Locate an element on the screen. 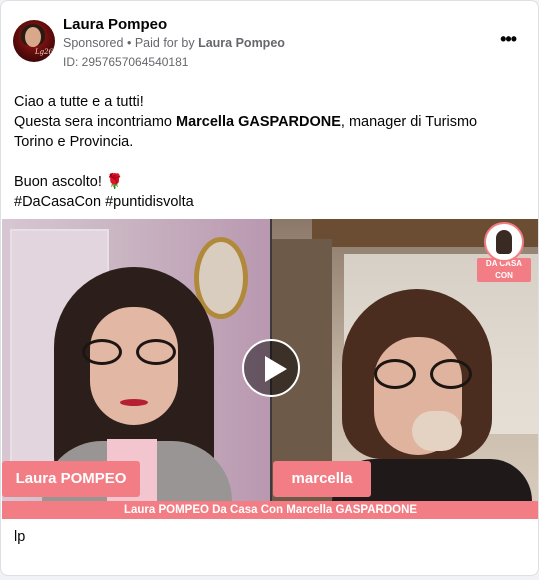  avatar-signature: Lg26 is located at coordinates (43, 52).